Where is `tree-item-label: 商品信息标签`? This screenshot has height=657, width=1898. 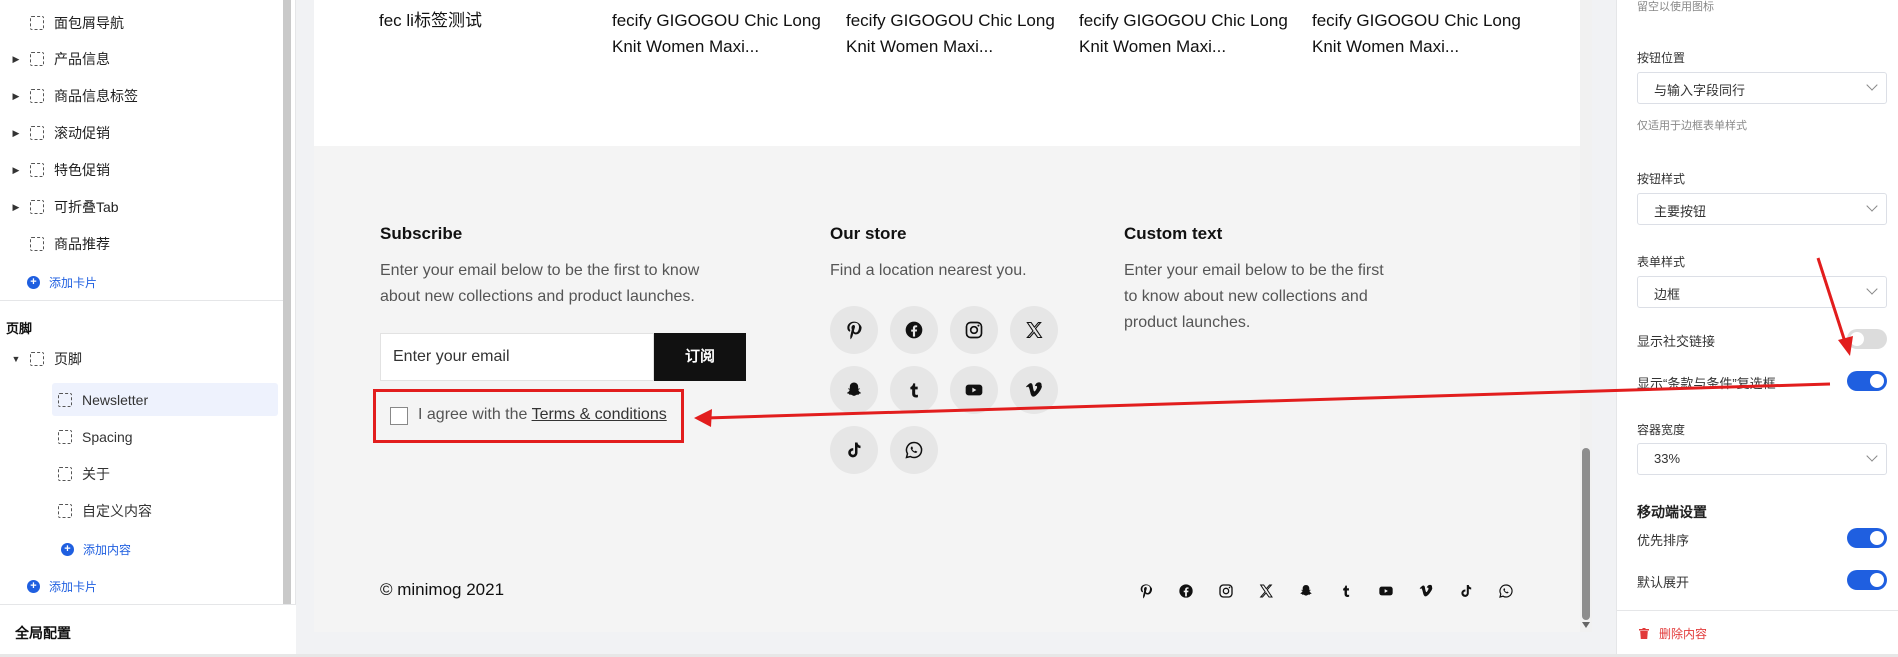 tree-item-label: 商品信息标签 is located at coordinates (96, 96).